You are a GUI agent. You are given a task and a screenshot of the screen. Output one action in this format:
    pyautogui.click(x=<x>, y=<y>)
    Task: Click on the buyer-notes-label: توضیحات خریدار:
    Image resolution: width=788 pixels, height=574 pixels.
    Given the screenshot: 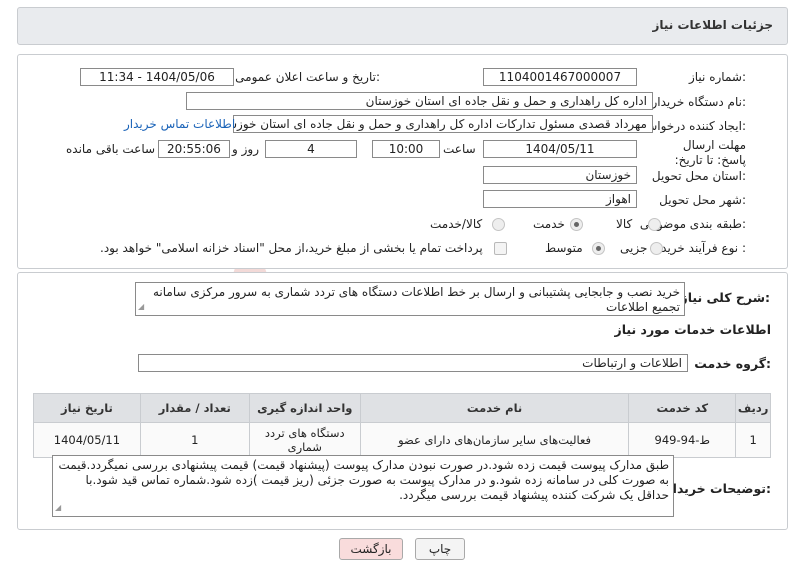 What is the action you would take?
    pyautogui.click(x=718, y=488)
    